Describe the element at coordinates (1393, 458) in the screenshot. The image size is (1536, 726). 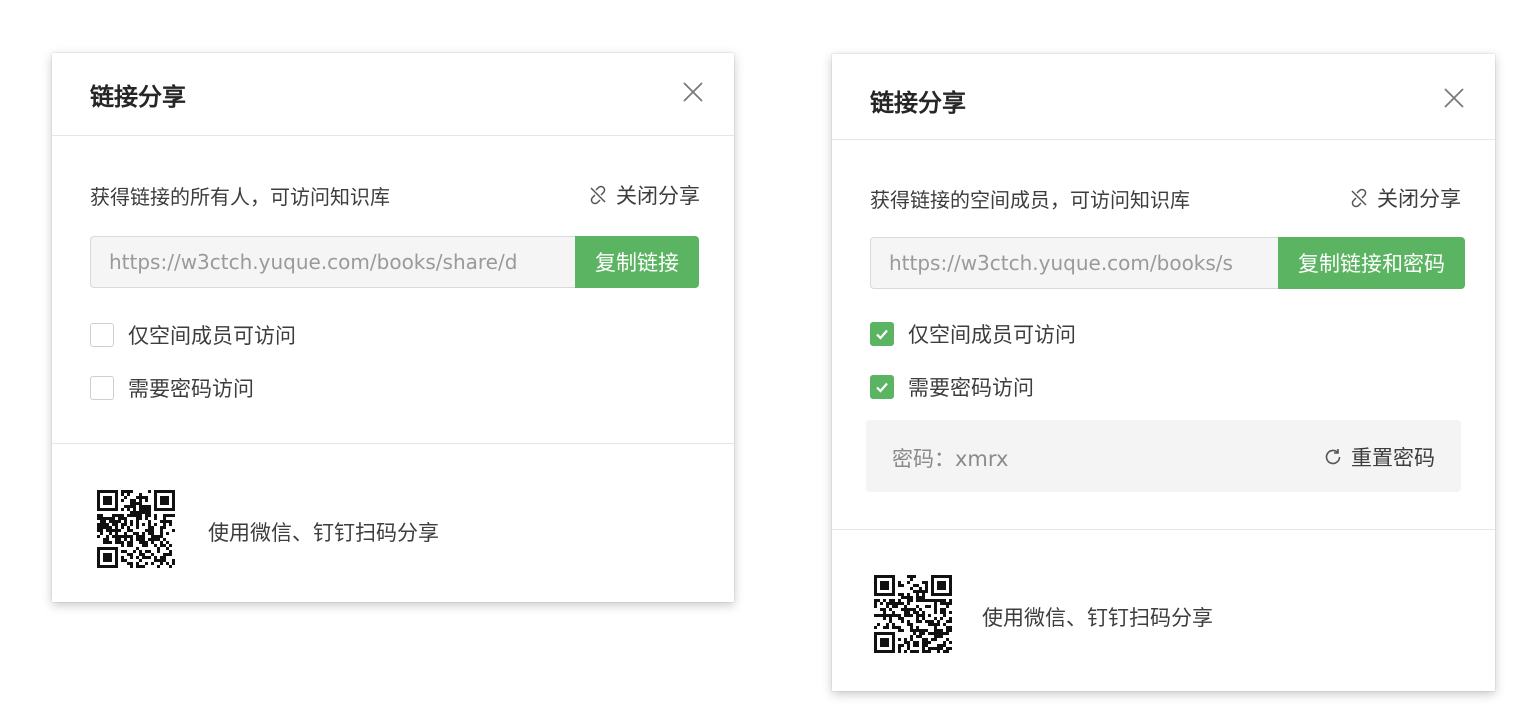
I see `reset-password-label: 重置密码` at that location.